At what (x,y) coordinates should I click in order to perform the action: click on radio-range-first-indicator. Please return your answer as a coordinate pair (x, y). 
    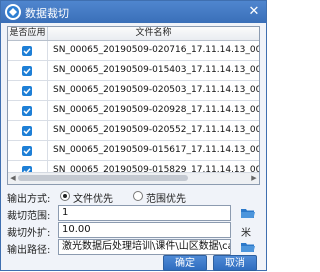
    Looking at the image, I should click on (138, 196).